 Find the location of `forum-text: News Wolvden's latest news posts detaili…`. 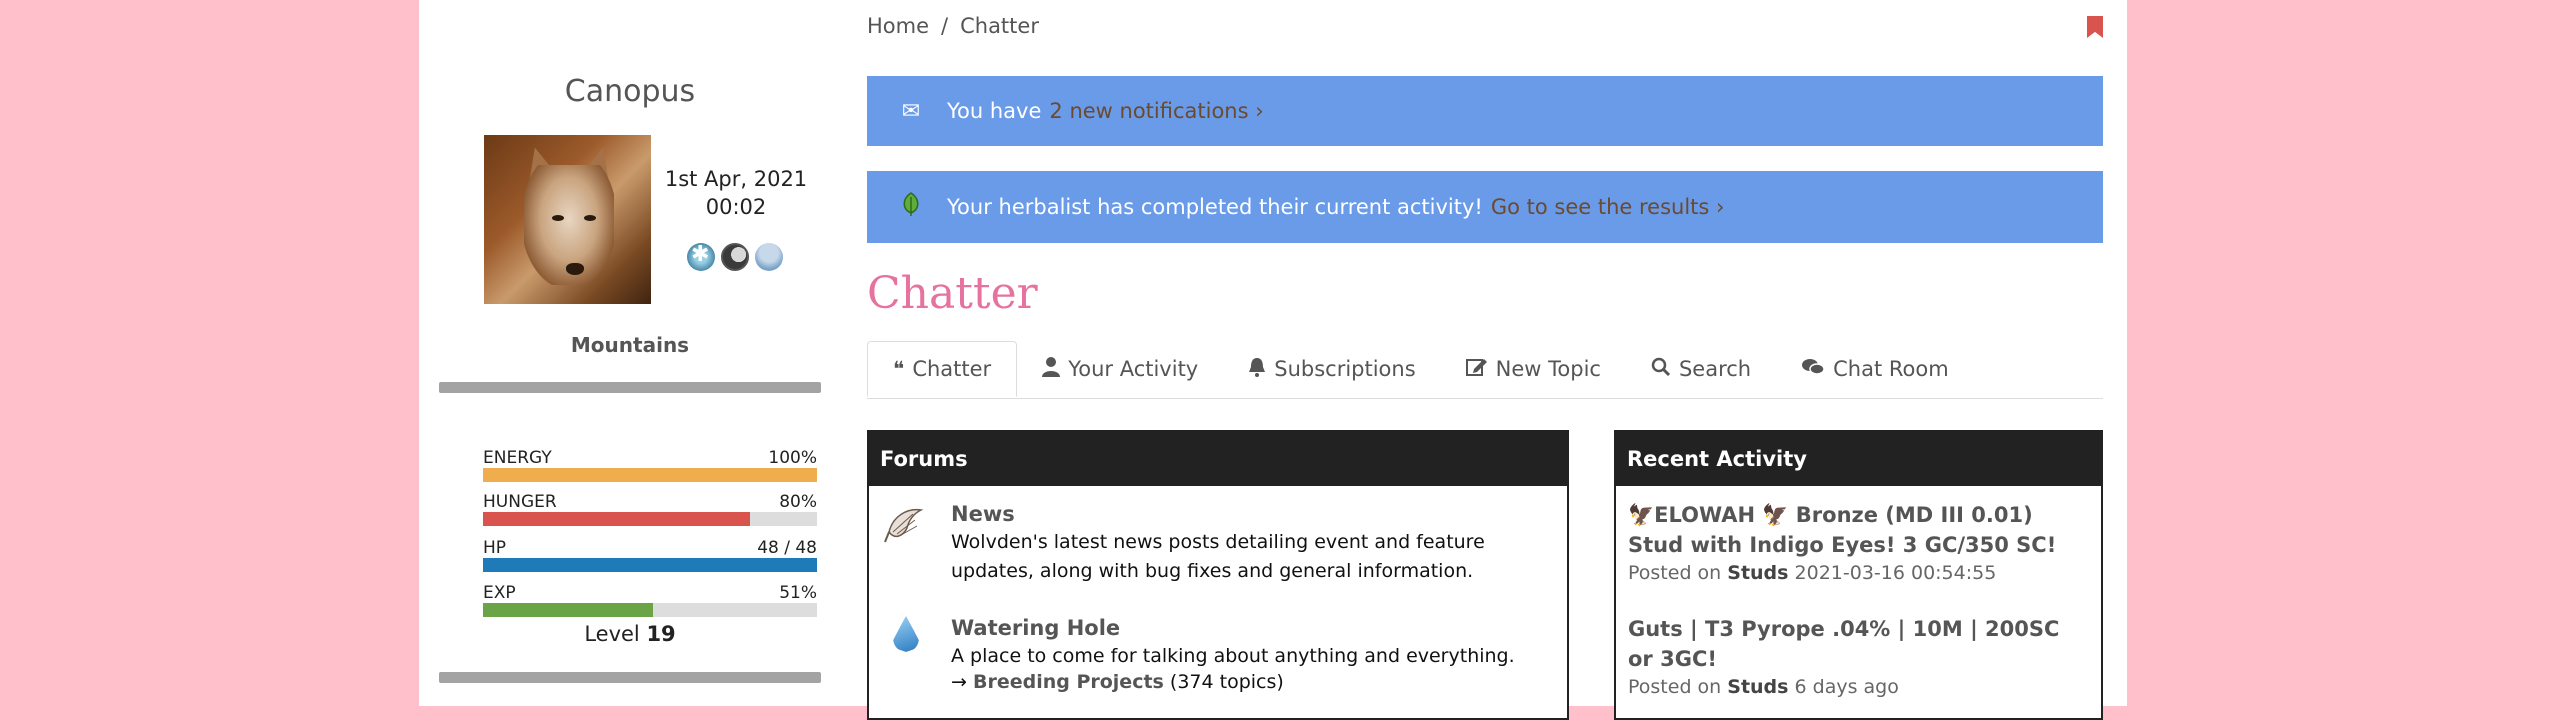

forum-text: News Wolvden's latest news posts detaili… is located at coordinates (1254, 544).